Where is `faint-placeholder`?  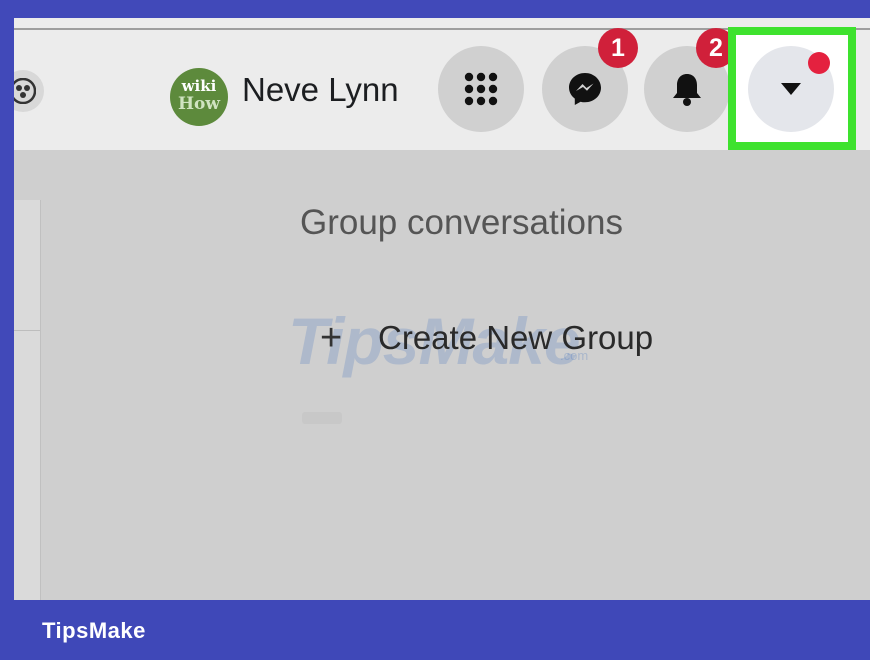
faint-placeholder is located at coordinates (322, 418).